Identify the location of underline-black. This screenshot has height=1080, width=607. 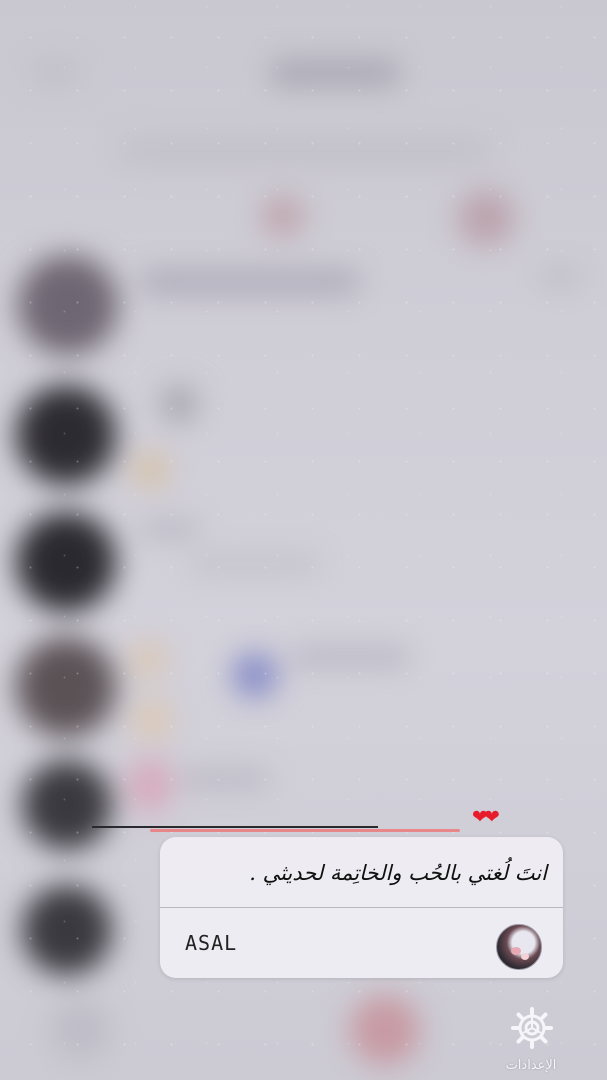
(235, 827).